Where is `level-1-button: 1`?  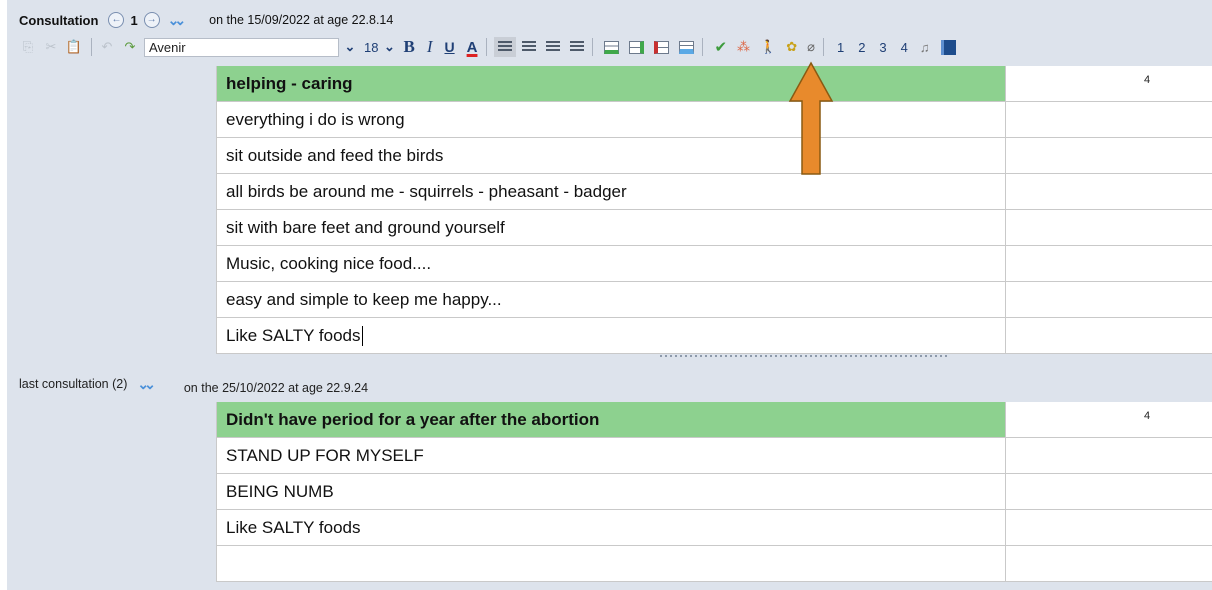
level-1-button: 1 is located at coordinates (840, 47).